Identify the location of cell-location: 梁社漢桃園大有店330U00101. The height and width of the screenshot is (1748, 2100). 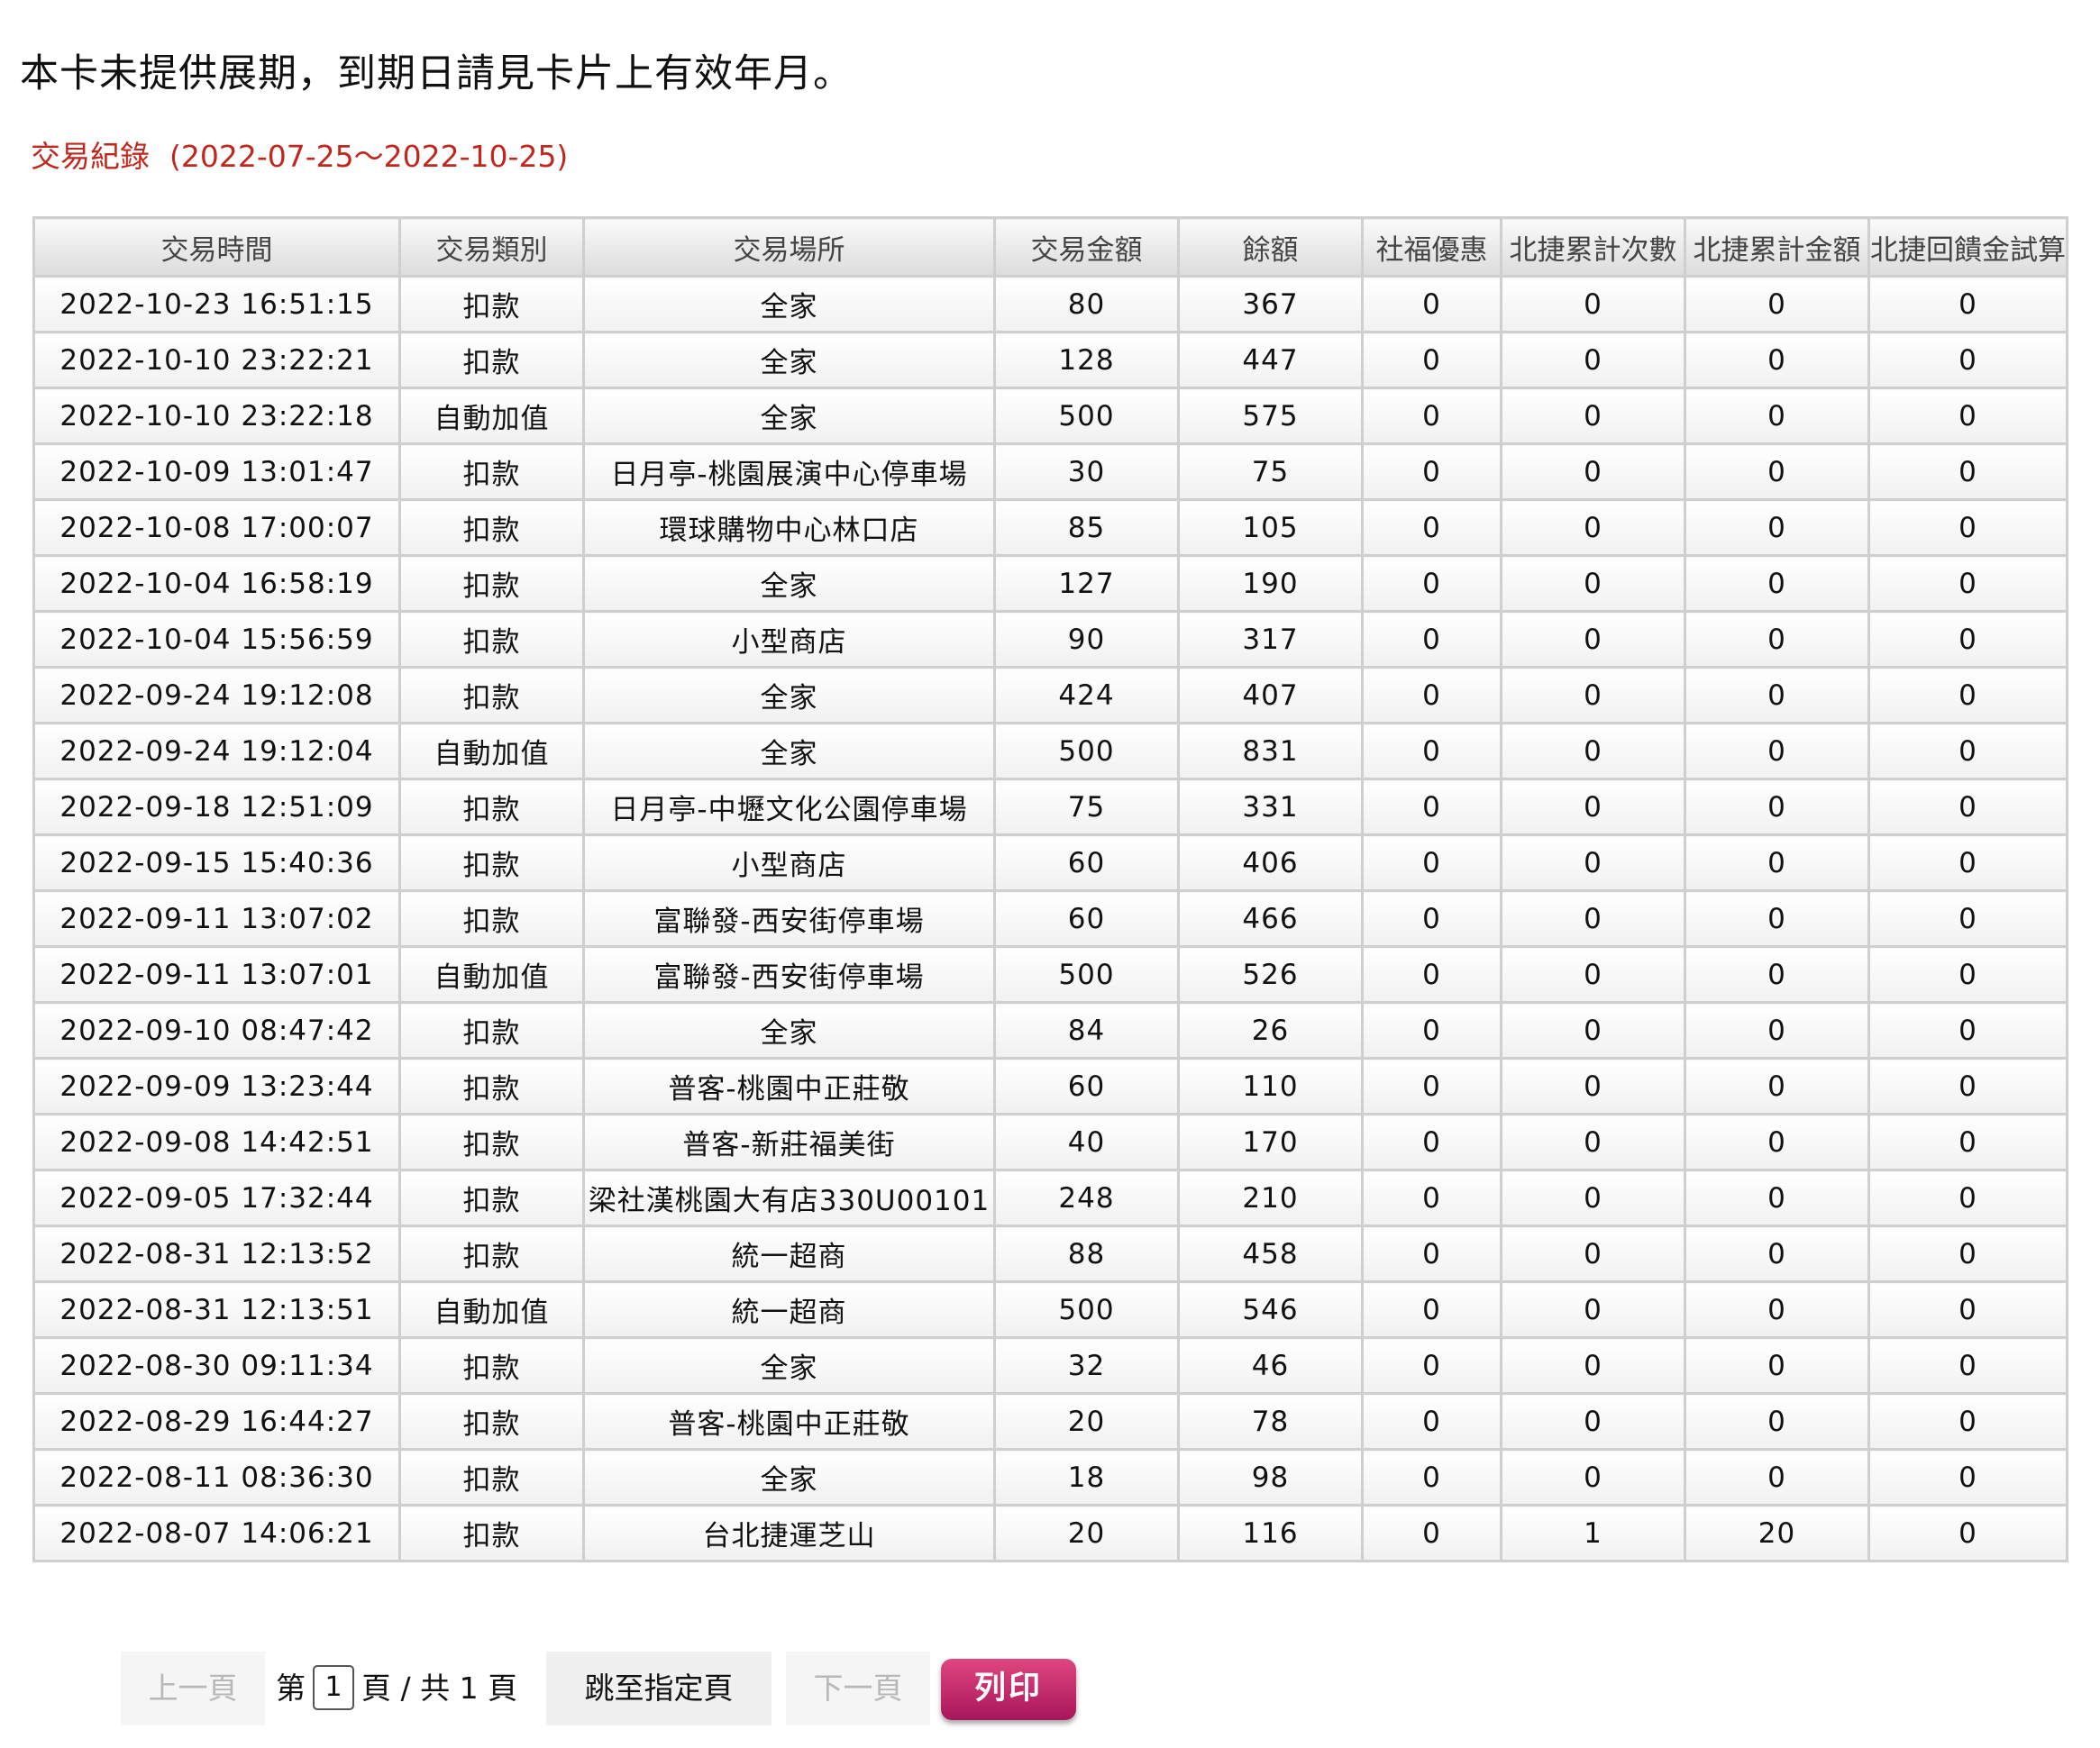
(789, 1198).